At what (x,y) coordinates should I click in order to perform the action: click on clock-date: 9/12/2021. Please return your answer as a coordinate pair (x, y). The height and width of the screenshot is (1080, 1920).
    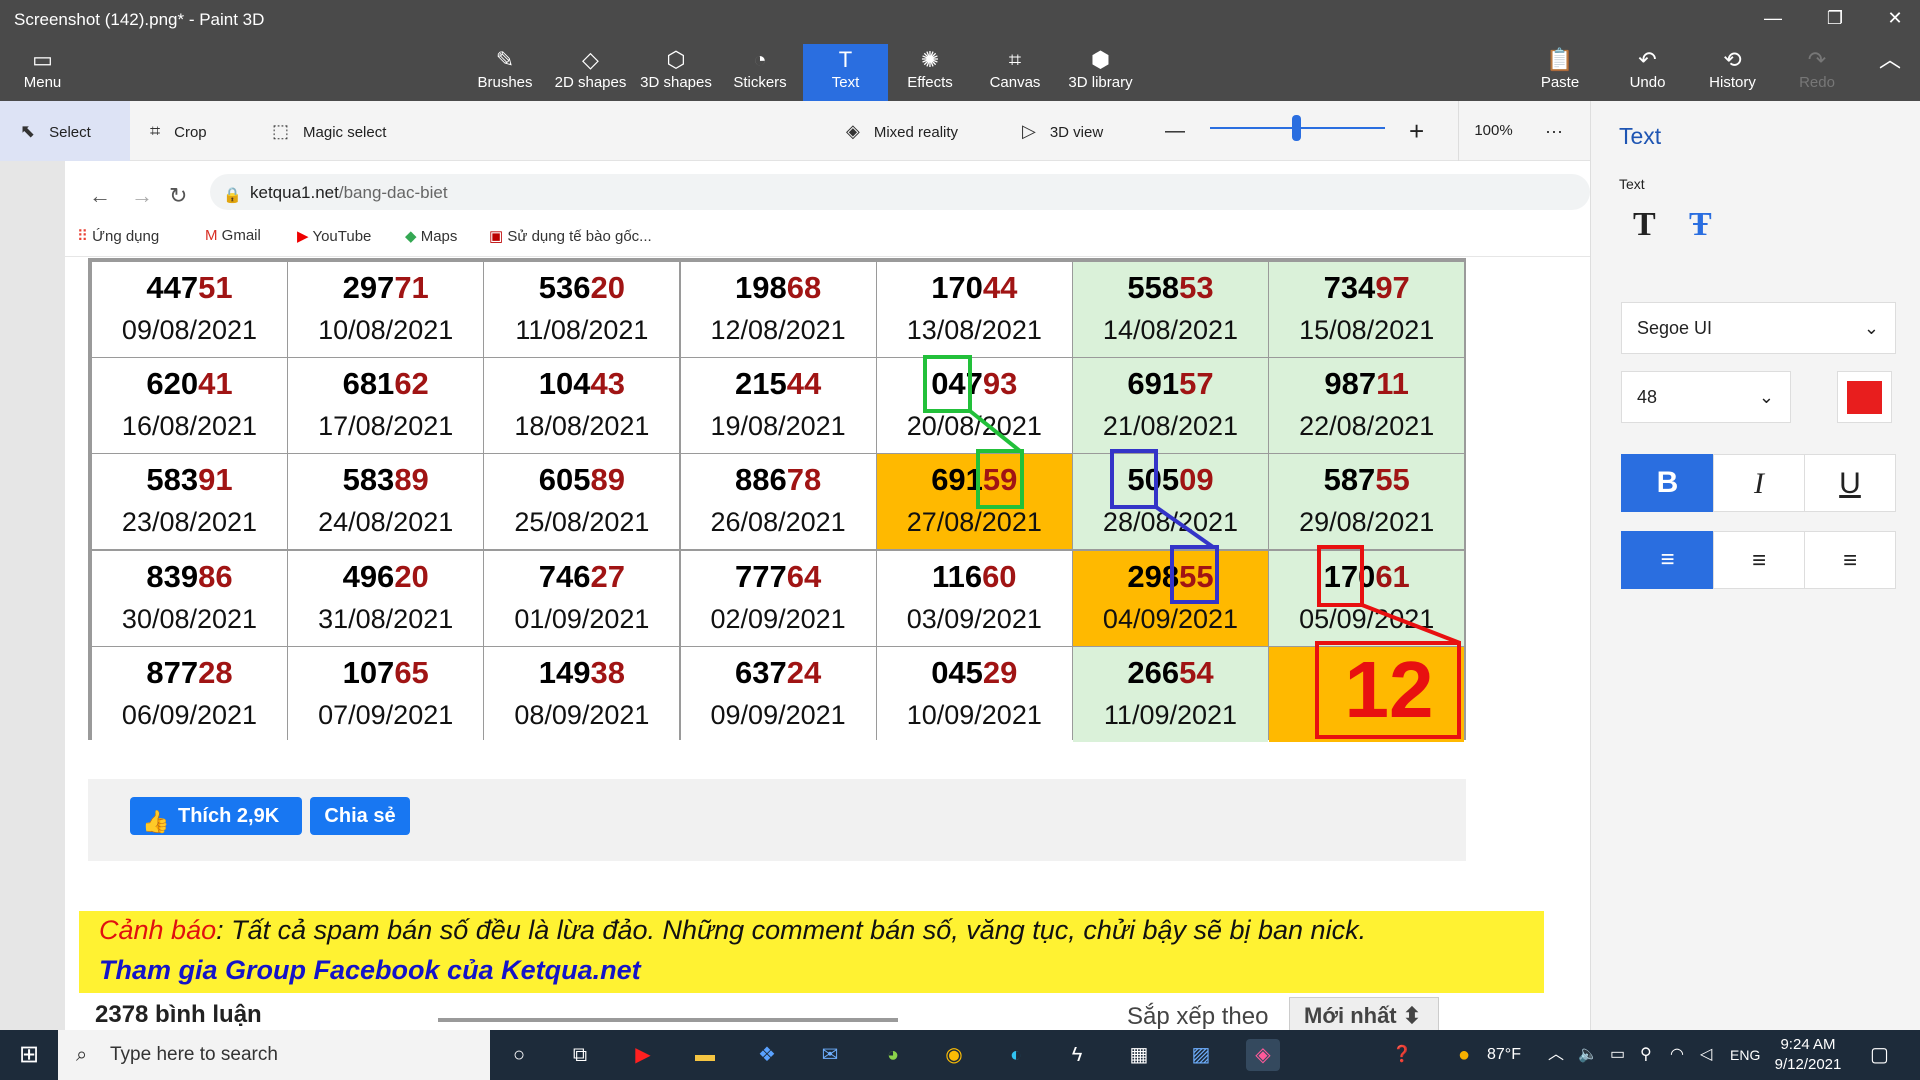
    Looking at the image, I should click on (1808, 1064).